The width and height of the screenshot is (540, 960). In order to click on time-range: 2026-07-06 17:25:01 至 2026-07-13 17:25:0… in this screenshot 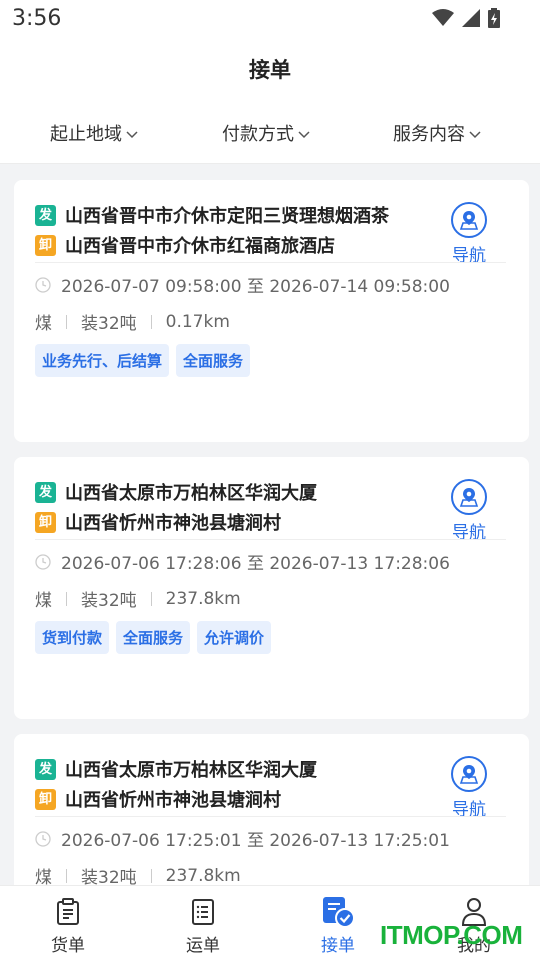, I will do `click(242, 838)`.